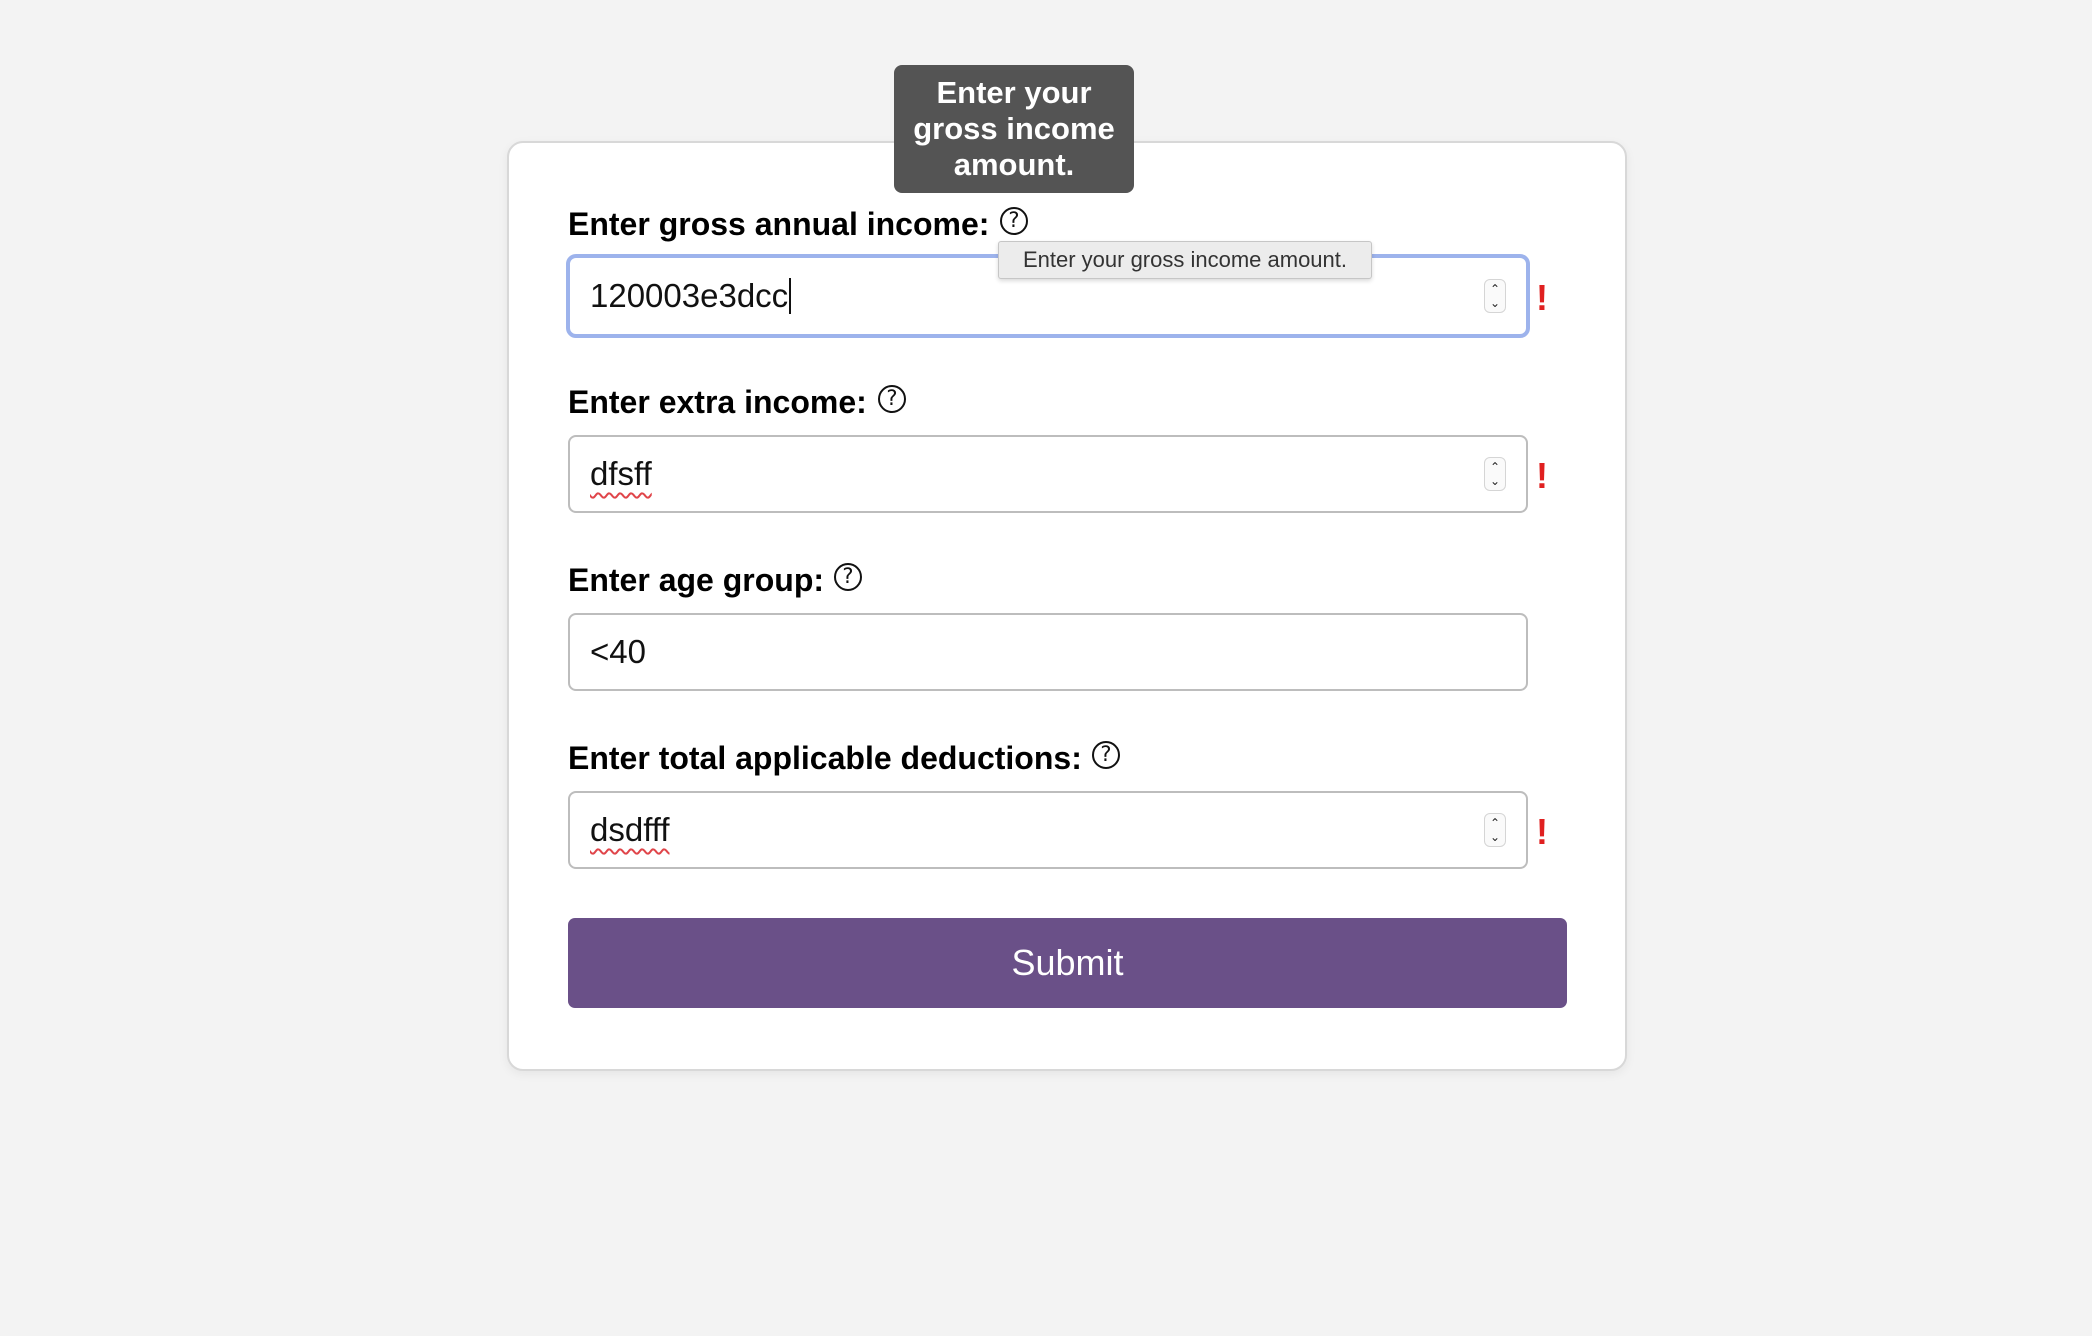  I want to click on deductions-error-icon: !, so click(1542, 831).